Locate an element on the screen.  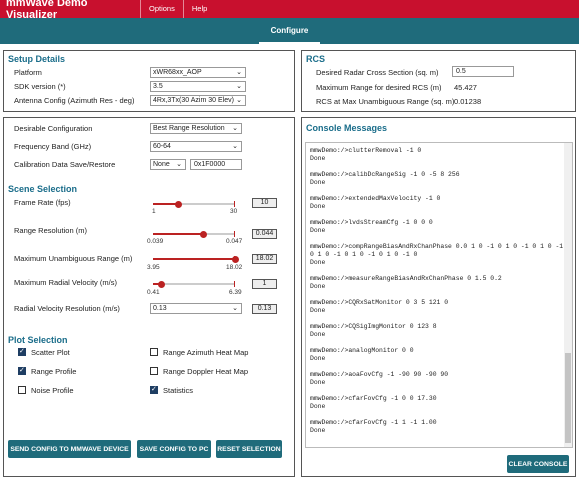
max-range-slider-thumb is located at coordinates (235, 259).